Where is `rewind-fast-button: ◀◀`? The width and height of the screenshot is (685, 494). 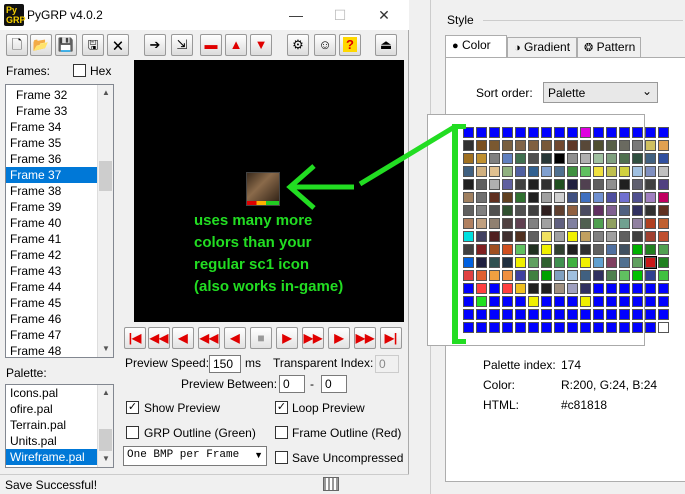 rewind-fast-button: ◀◀ is located at coordinates (159, 338).